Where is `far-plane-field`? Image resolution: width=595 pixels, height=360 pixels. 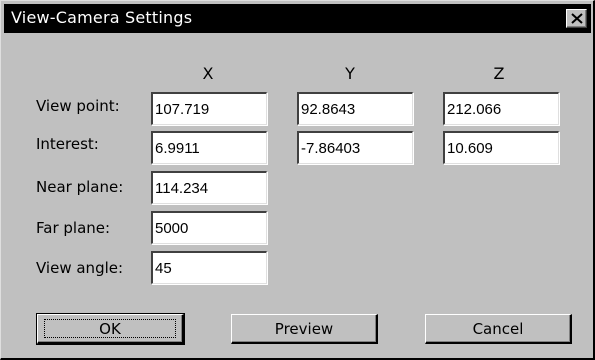
far-plane-field is located at coordinates (209, 227).